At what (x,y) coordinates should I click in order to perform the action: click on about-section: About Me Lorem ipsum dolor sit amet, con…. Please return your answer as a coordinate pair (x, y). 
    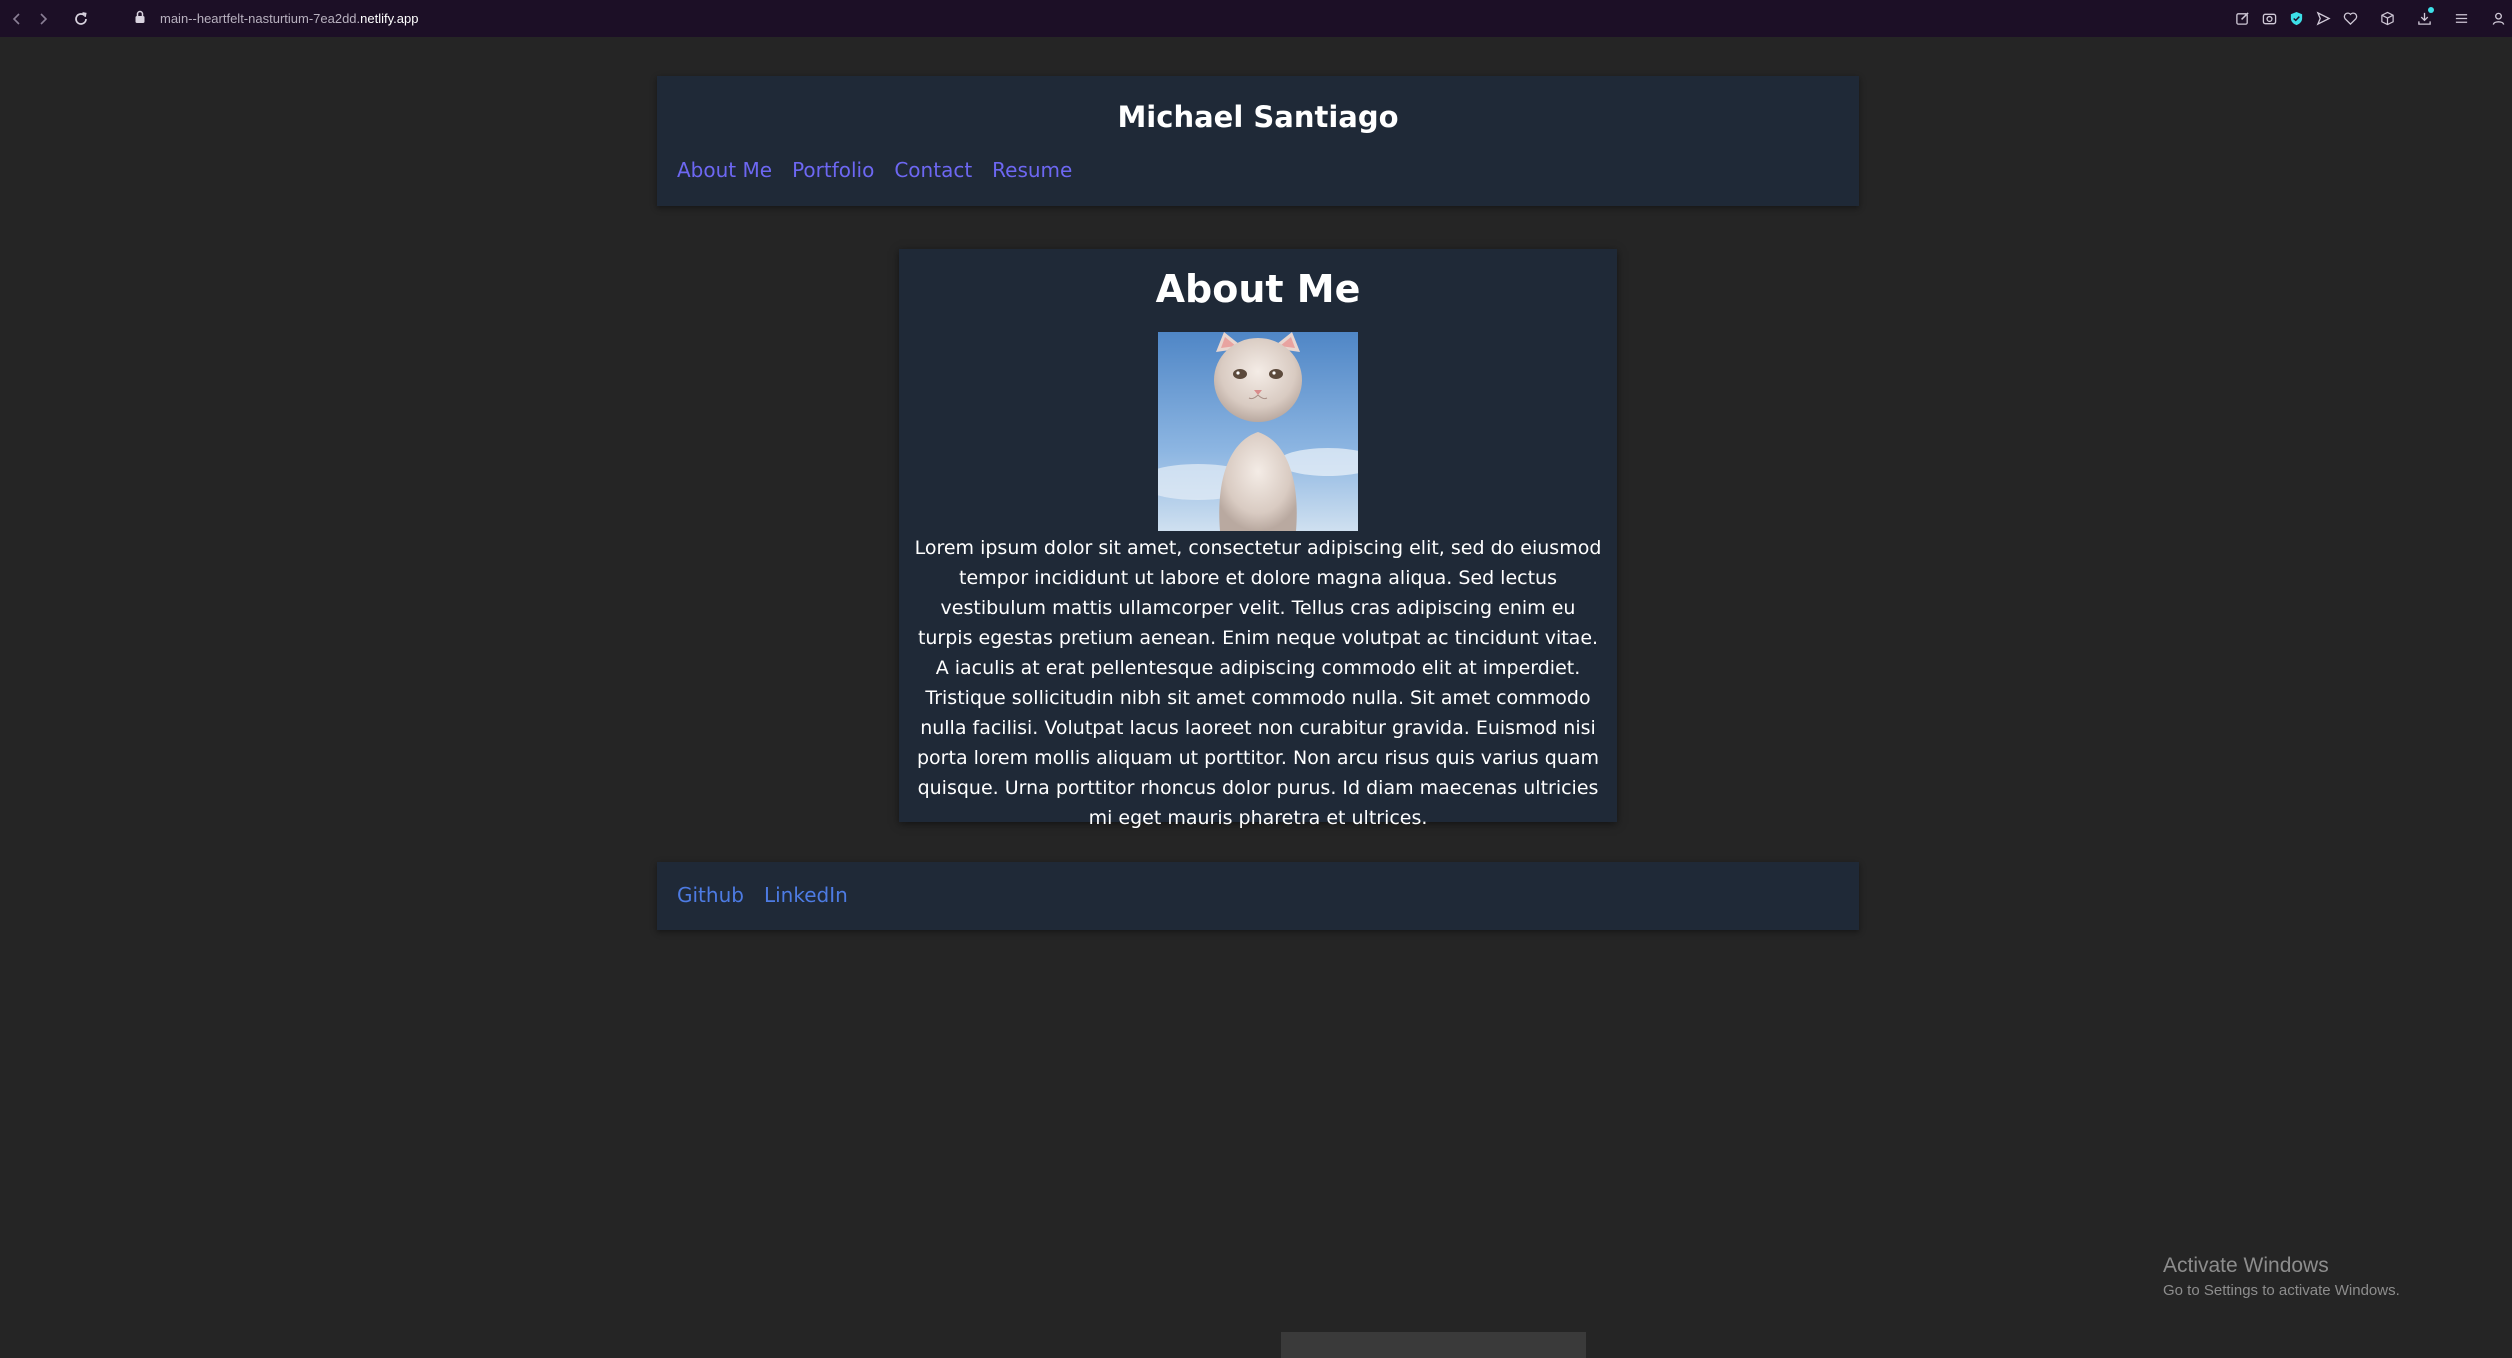
    Looking at the image, I should click on (1258, 539).